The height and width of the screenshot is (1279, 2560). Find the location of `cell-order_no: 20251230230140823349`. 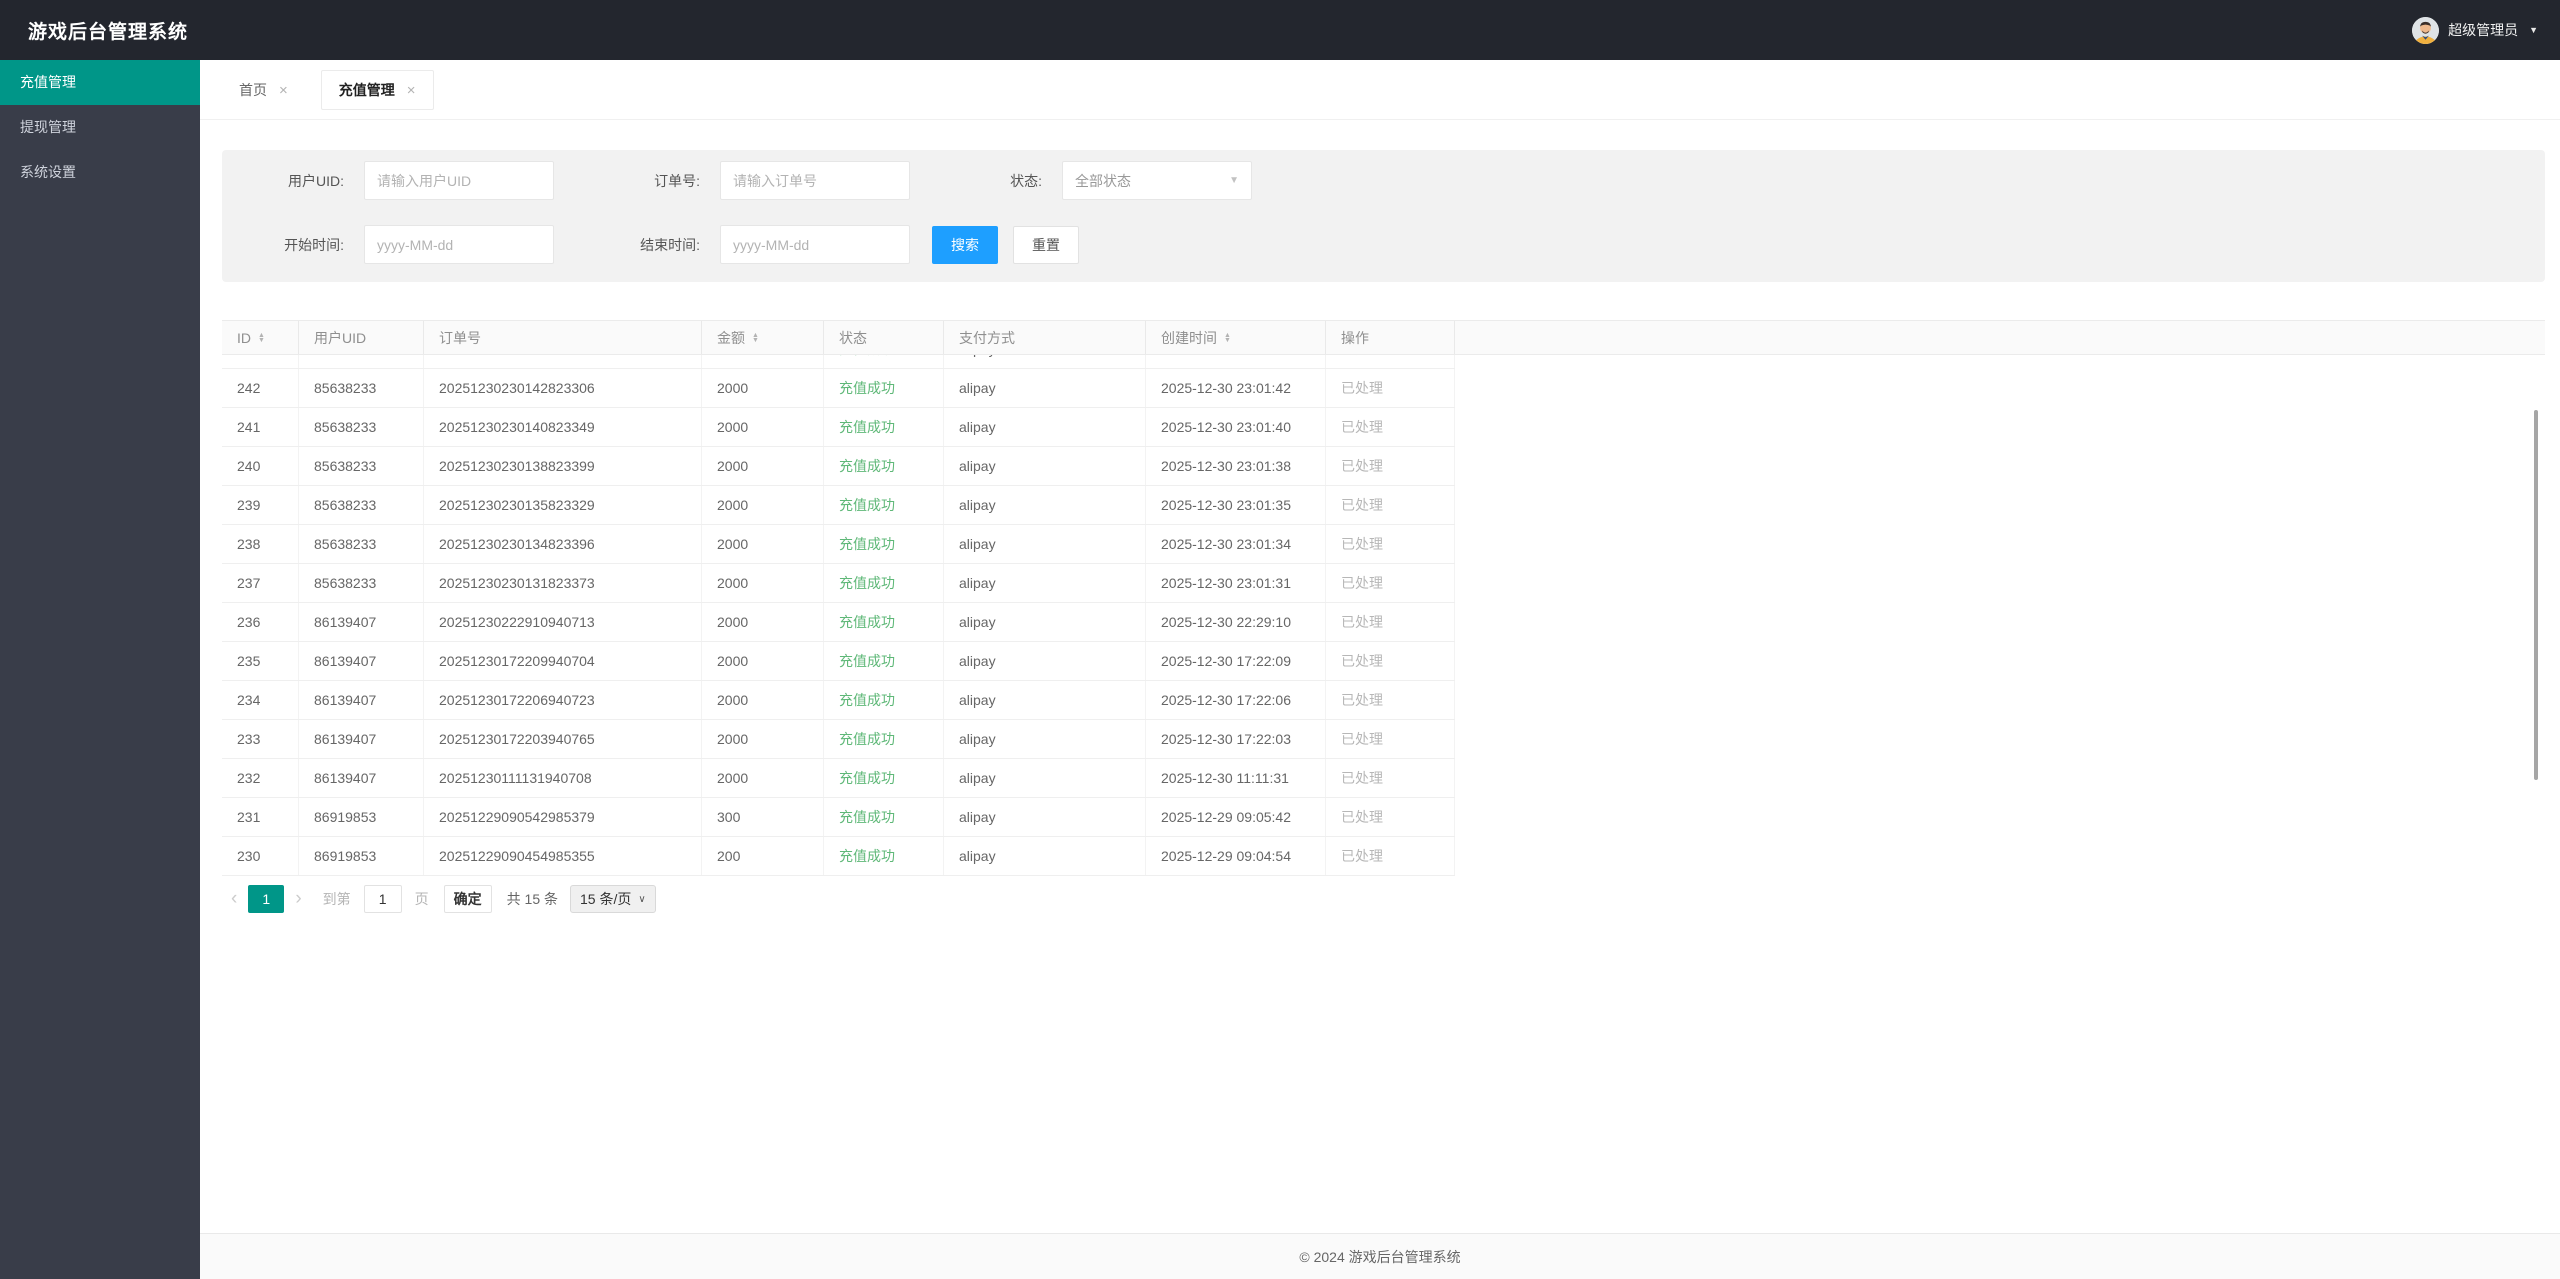

cell-order_no: 20251230230140823349 is located at coordinates (563, 427).